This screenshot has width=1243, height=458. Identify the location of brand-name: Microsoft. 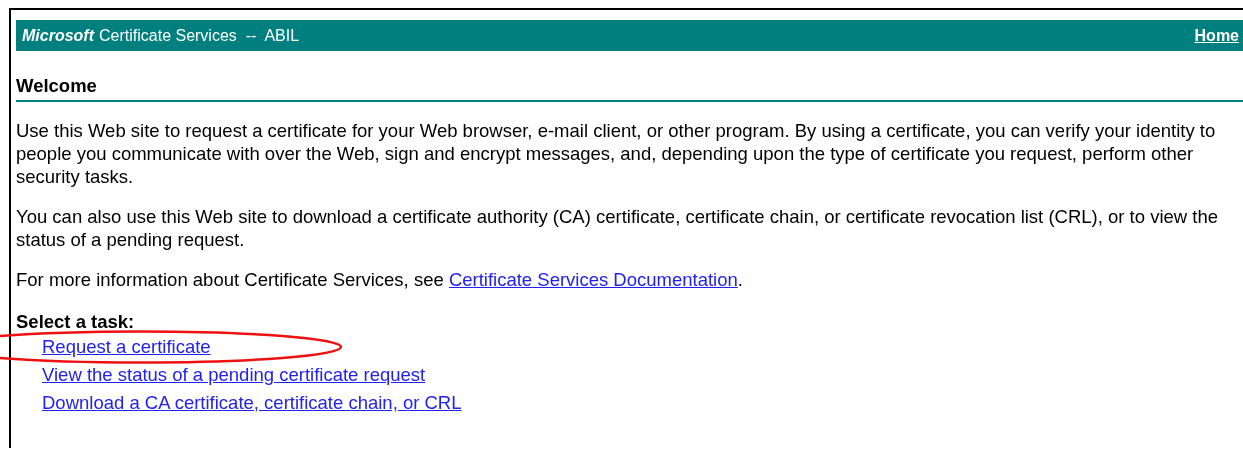
(58, 35).